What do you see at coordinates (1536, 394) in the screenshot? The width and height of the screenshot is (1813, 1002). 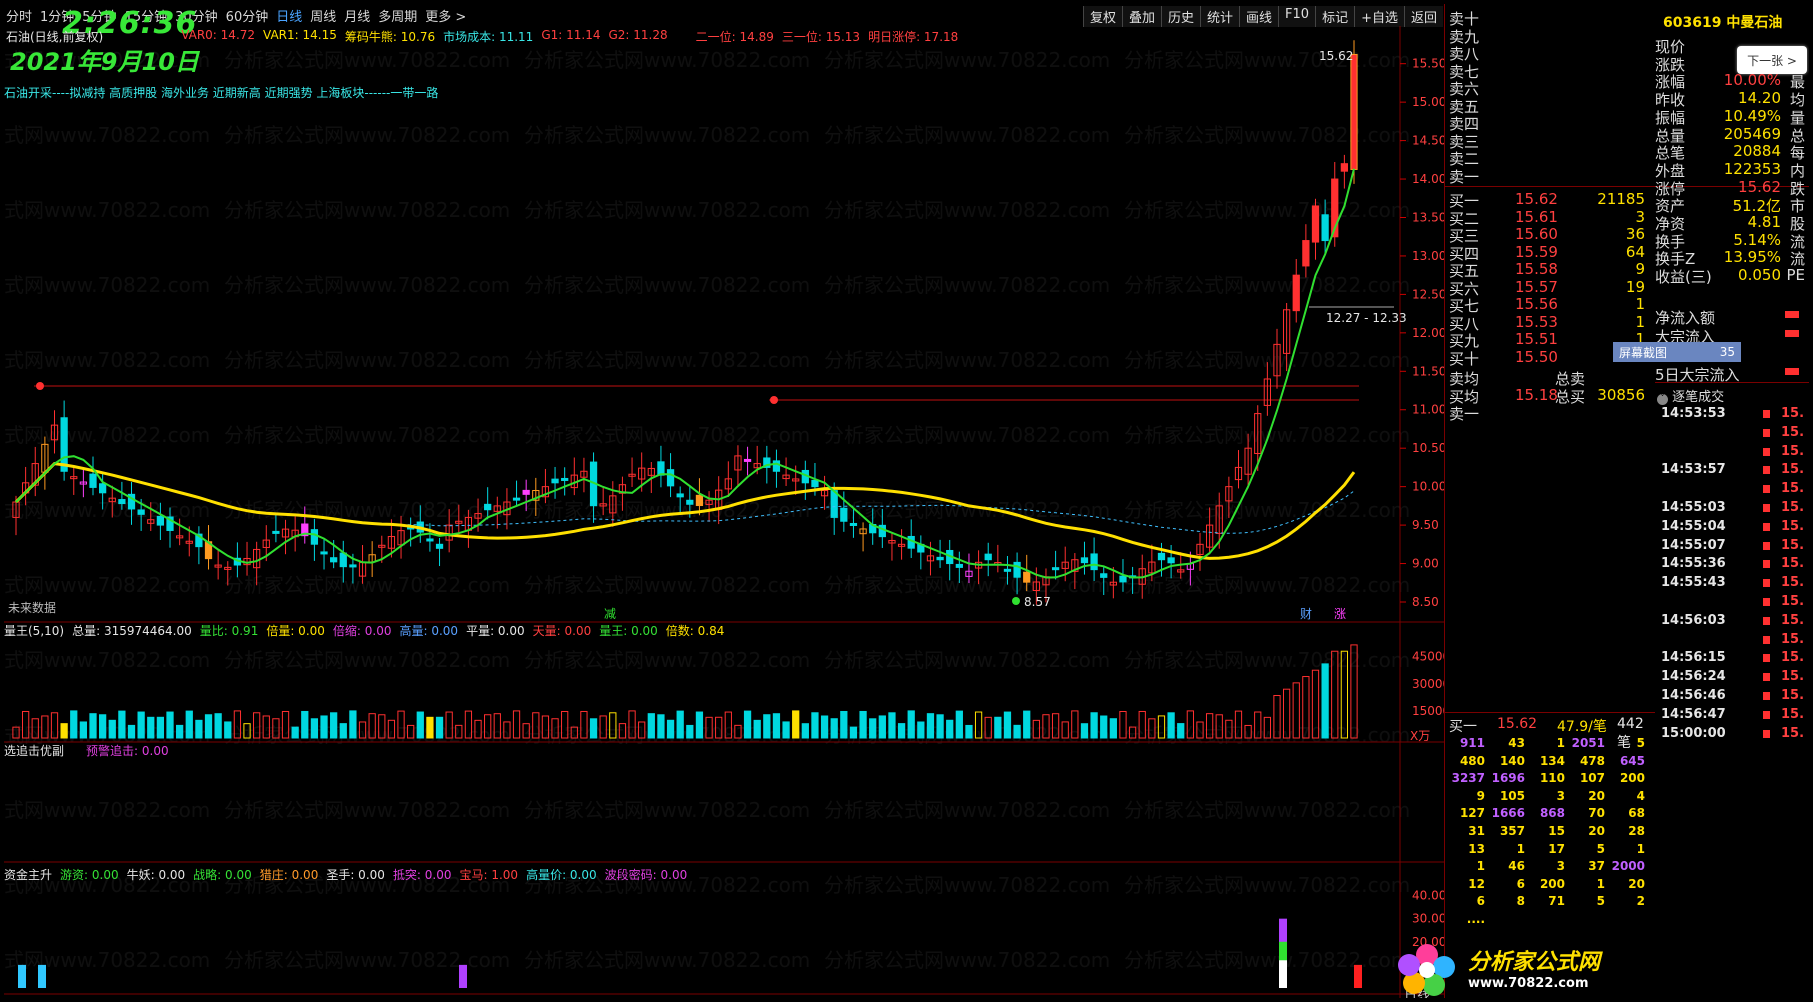 I see `summary-price: 15.18` at bounding box center [1536, 394].